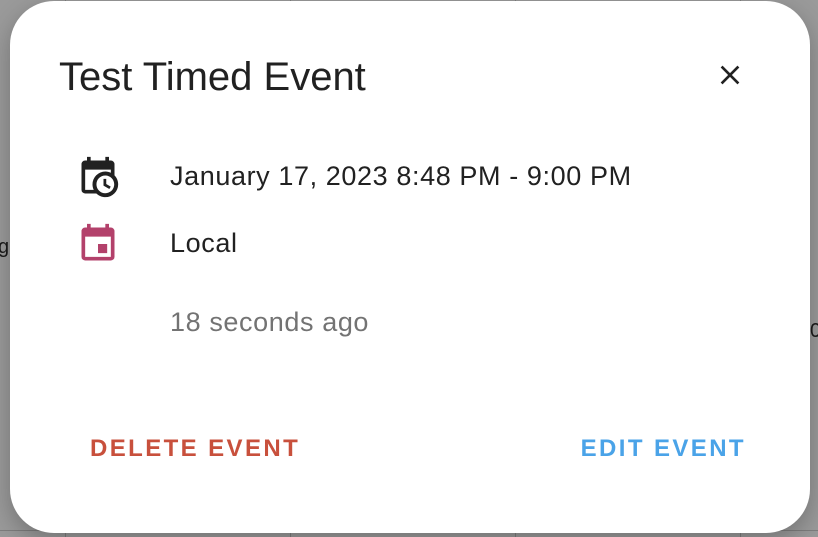 The image size is (818, 537). I want to click on event-date-row: January 17, 2023 8:48 PM - 9:00 PM, so click(410, 175).